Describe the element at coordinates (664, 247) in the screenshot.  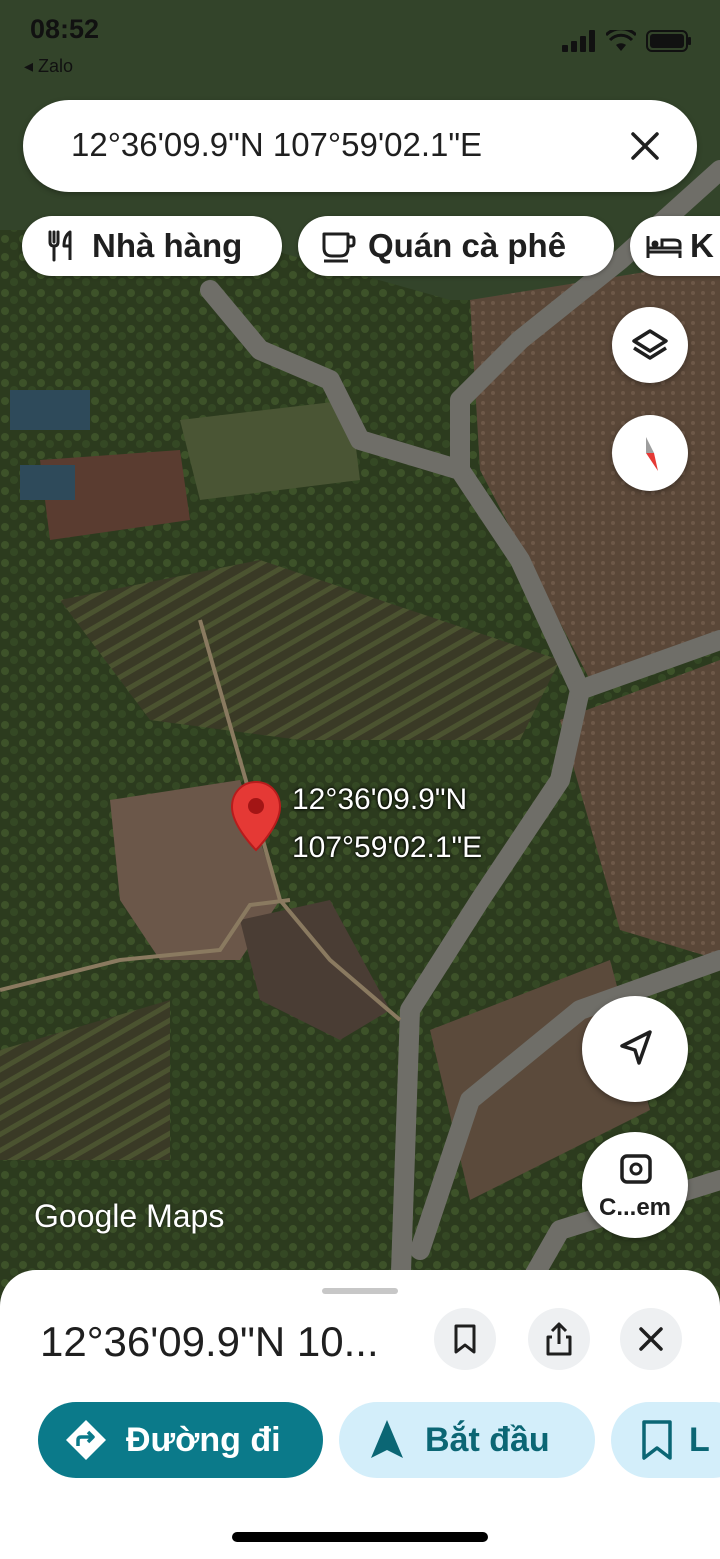
I see `bed-icon` at that location.